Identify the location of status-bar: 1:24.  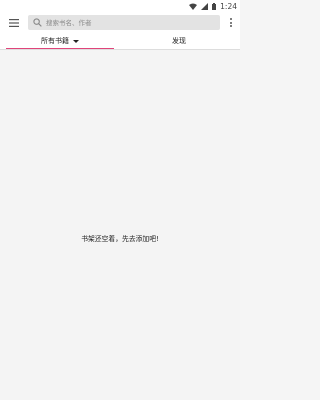
(120, 6).